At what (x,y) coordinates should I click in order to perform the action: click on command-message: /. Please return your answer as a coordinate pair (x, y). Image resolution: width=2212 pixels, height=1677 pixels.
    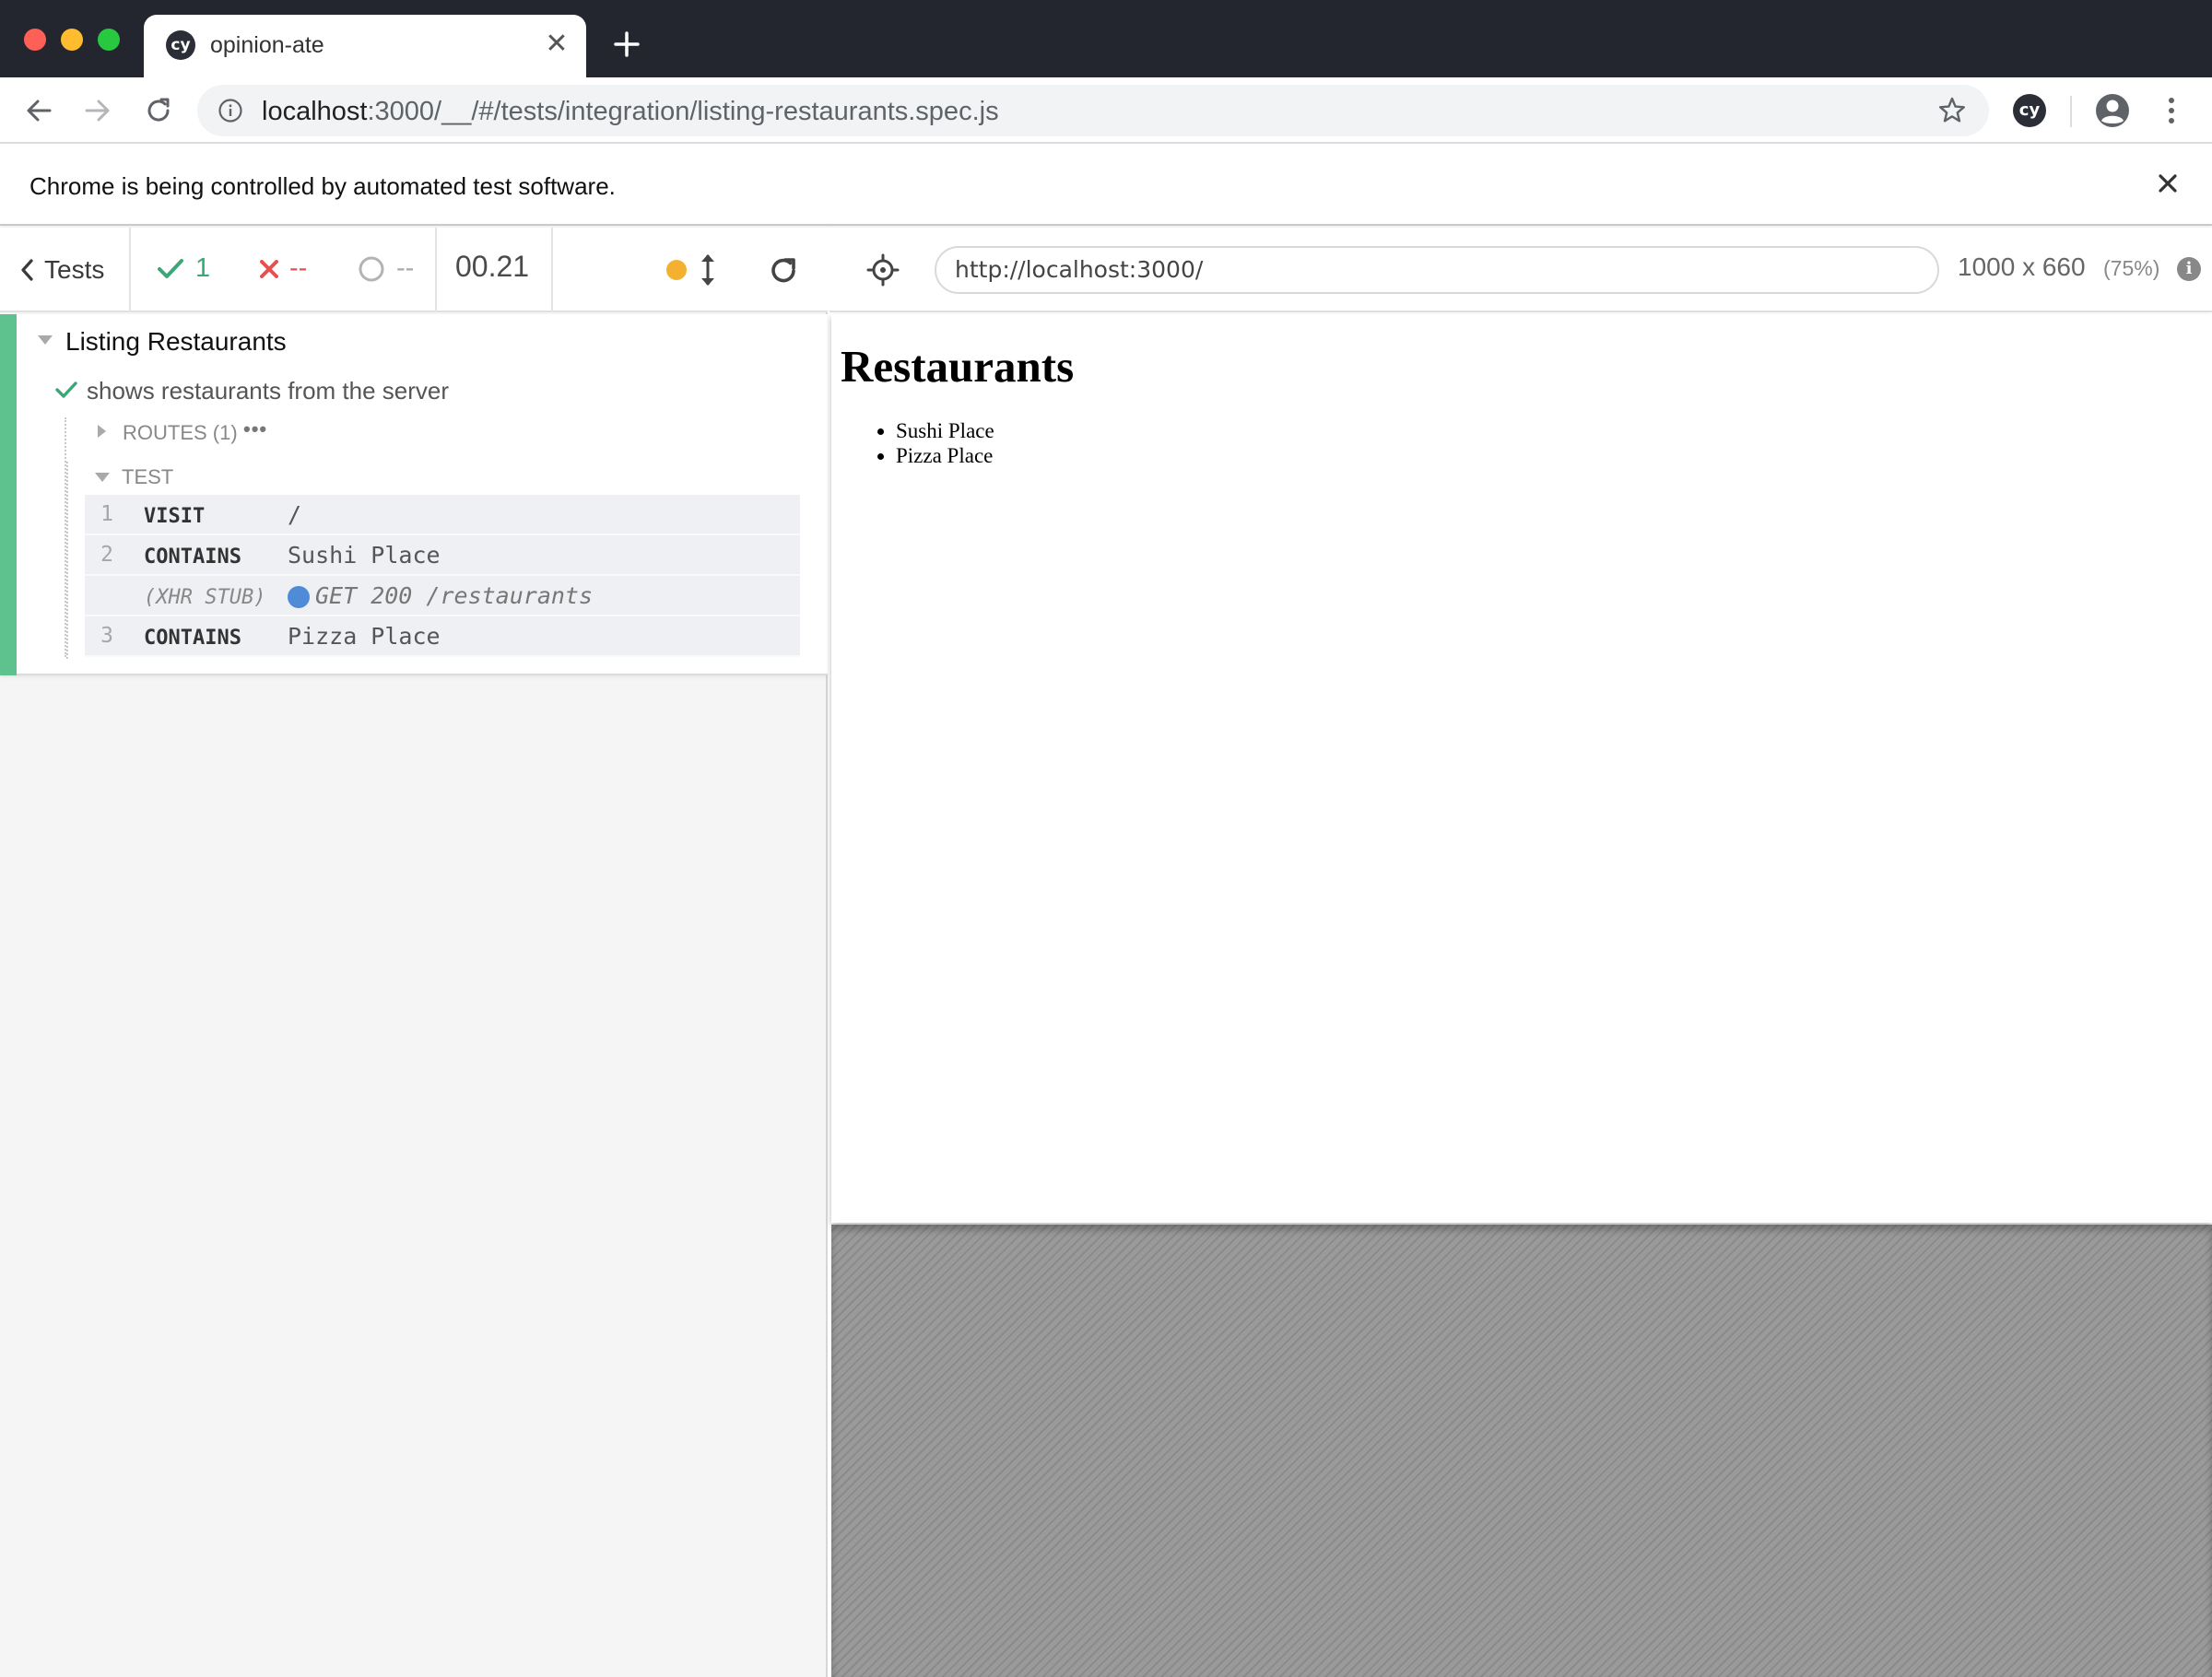
    Looking at the image, I should click on (295, 514).